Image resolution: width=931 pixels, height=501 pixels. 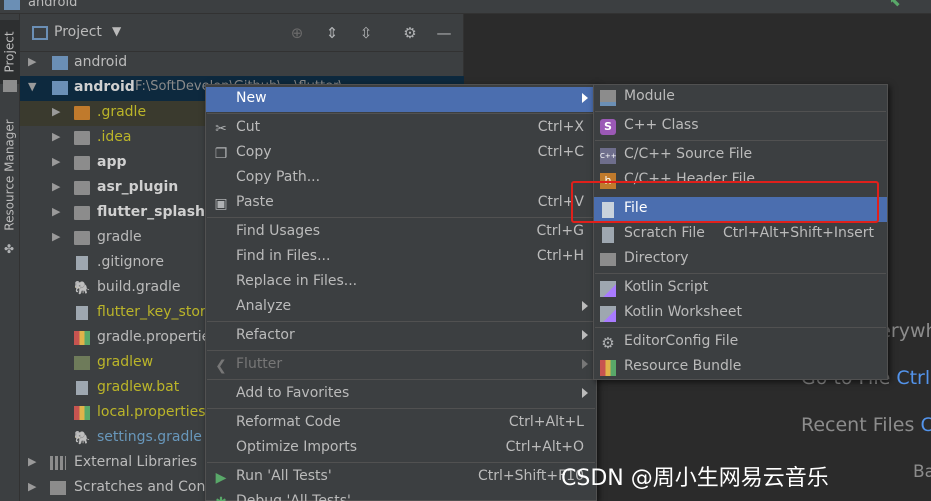 What do you see at coordinates (544, 447) in the screenshot?
I see `menu-item-shortcut: Ctrl+Alt+O` at bounding box center [544, 447].